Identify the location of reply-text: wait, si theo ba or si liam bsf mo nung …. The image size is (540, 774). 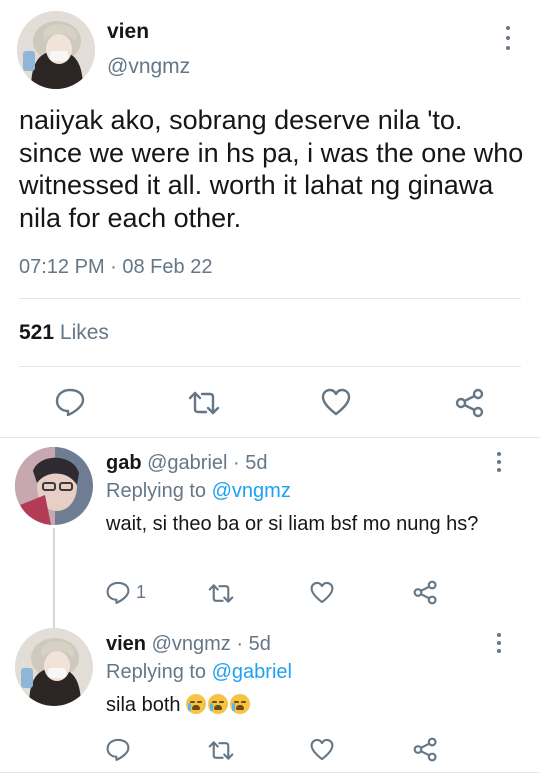
(292, 524).